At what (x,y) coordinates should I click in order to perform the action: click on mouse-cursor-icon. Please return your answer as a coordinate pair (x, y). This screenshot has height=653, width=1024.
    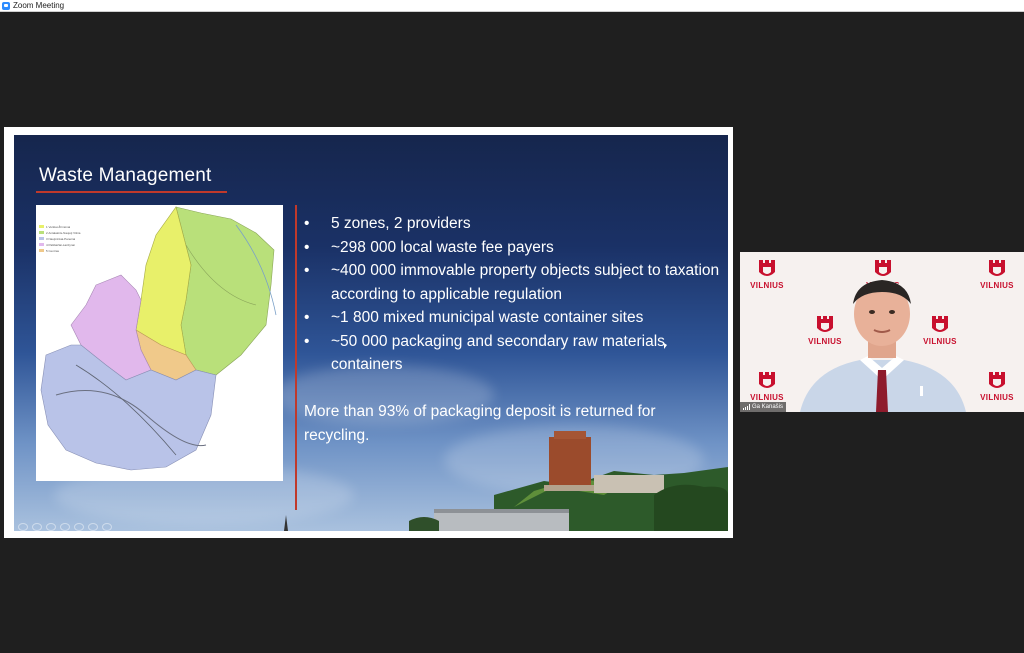
    Looking at the image, I should click on (665, 346).